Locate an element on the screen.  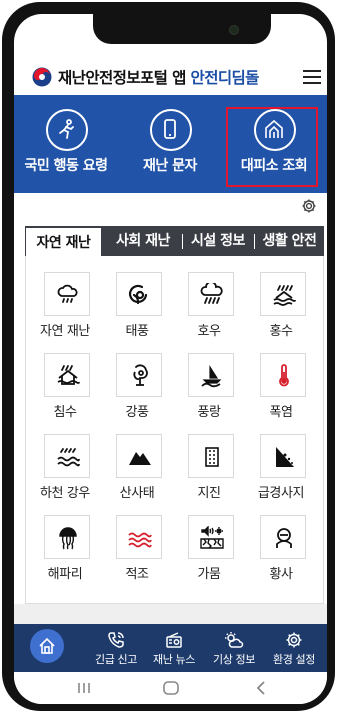
disaster-item: 홍수 is located at coordinates (281, 304).